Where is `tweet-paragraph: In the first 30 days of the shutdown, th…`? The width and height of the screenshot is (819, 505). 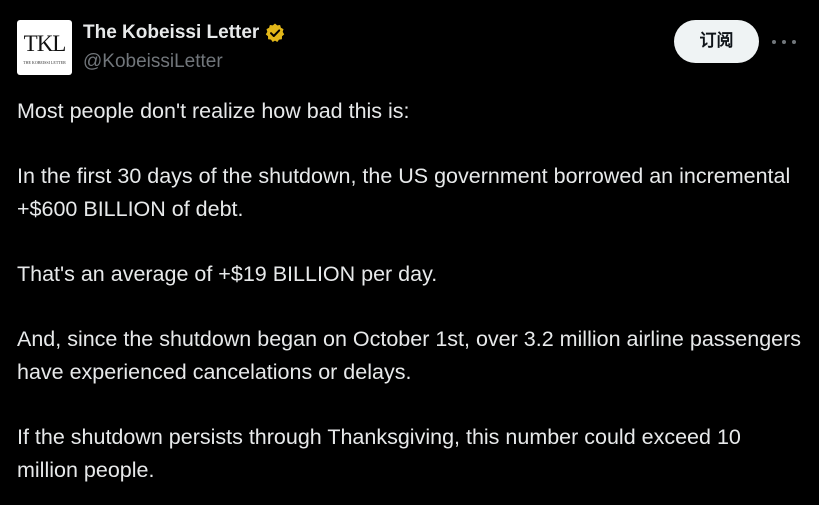
tweet-paragraph: In the first 30 days of the shutdown, th… is located at coordinates (404, 192).